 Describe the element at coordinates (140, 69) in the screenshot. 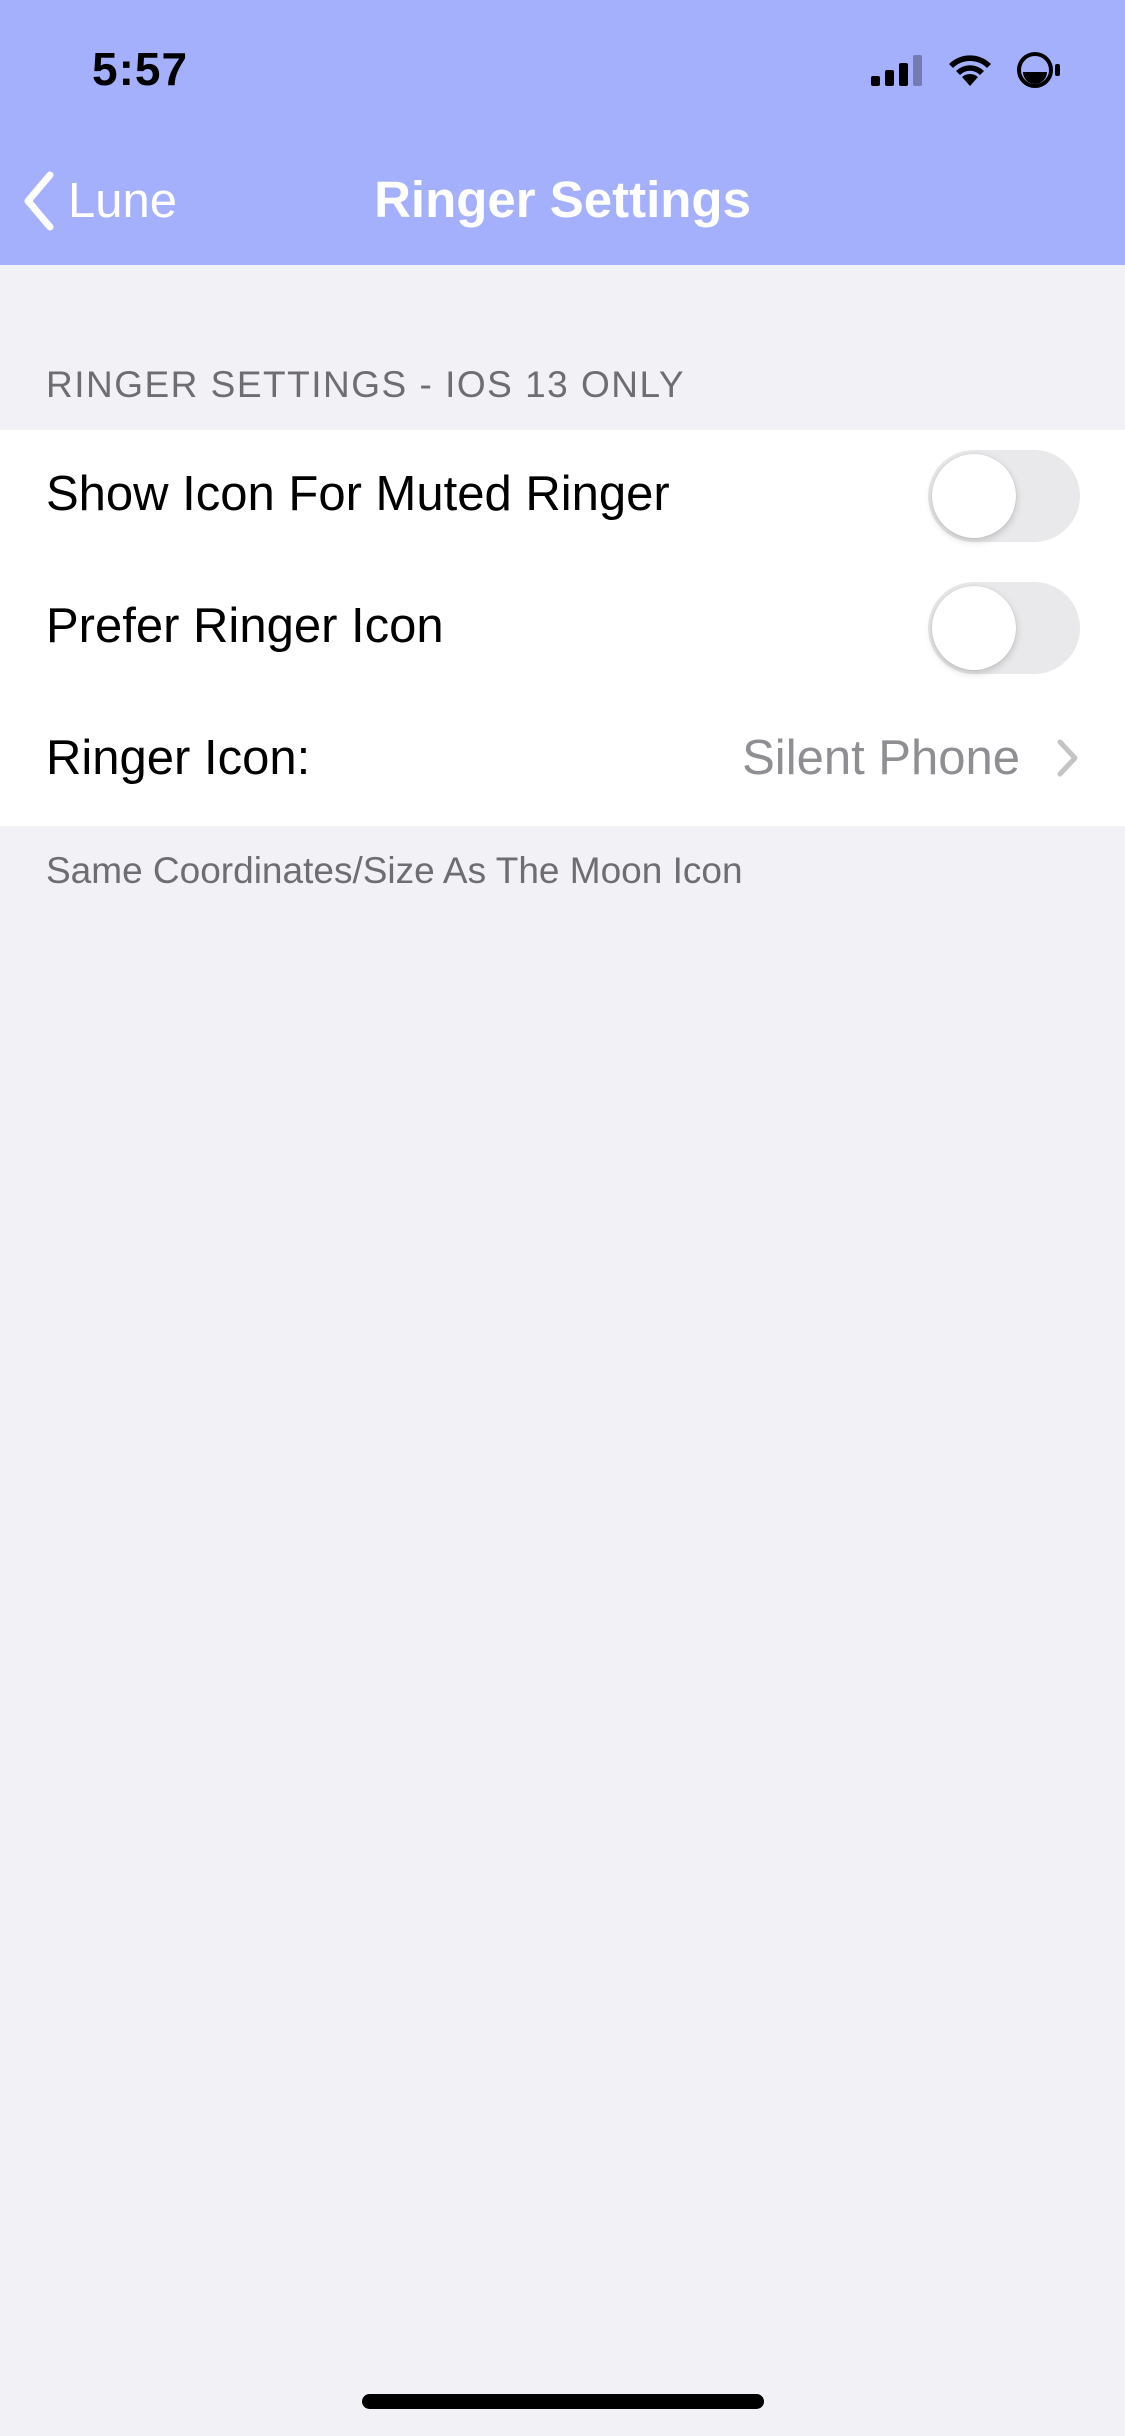

I see `status-time: 5:57` at that location.